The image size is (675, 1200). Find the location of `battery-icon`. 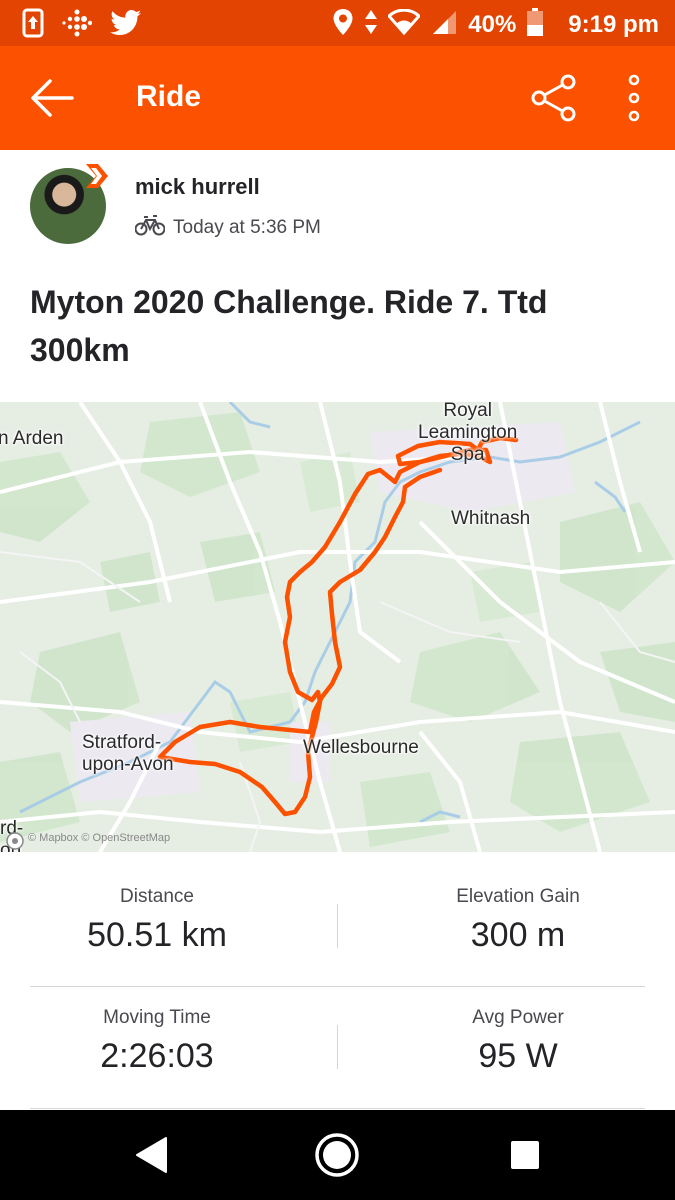

battery-icon is located at coordinates (535, 24).